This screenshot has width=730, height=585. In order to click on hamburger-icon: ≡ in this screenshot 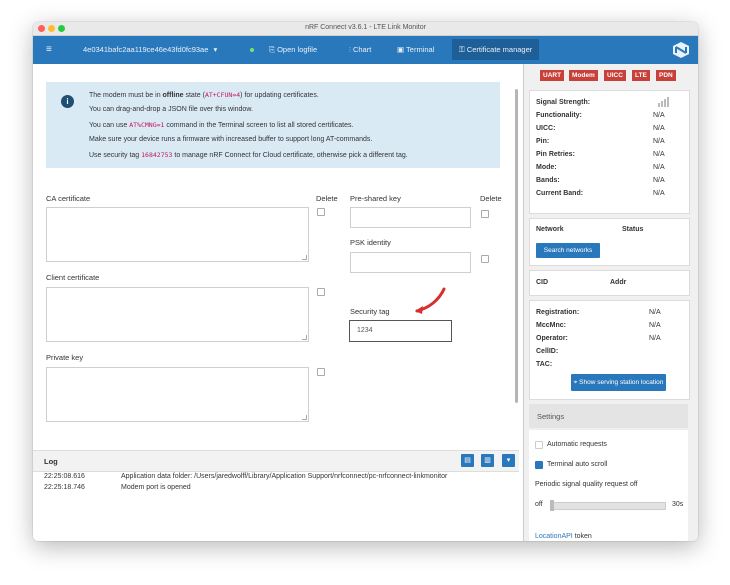, I will do `click(49, 50)`.